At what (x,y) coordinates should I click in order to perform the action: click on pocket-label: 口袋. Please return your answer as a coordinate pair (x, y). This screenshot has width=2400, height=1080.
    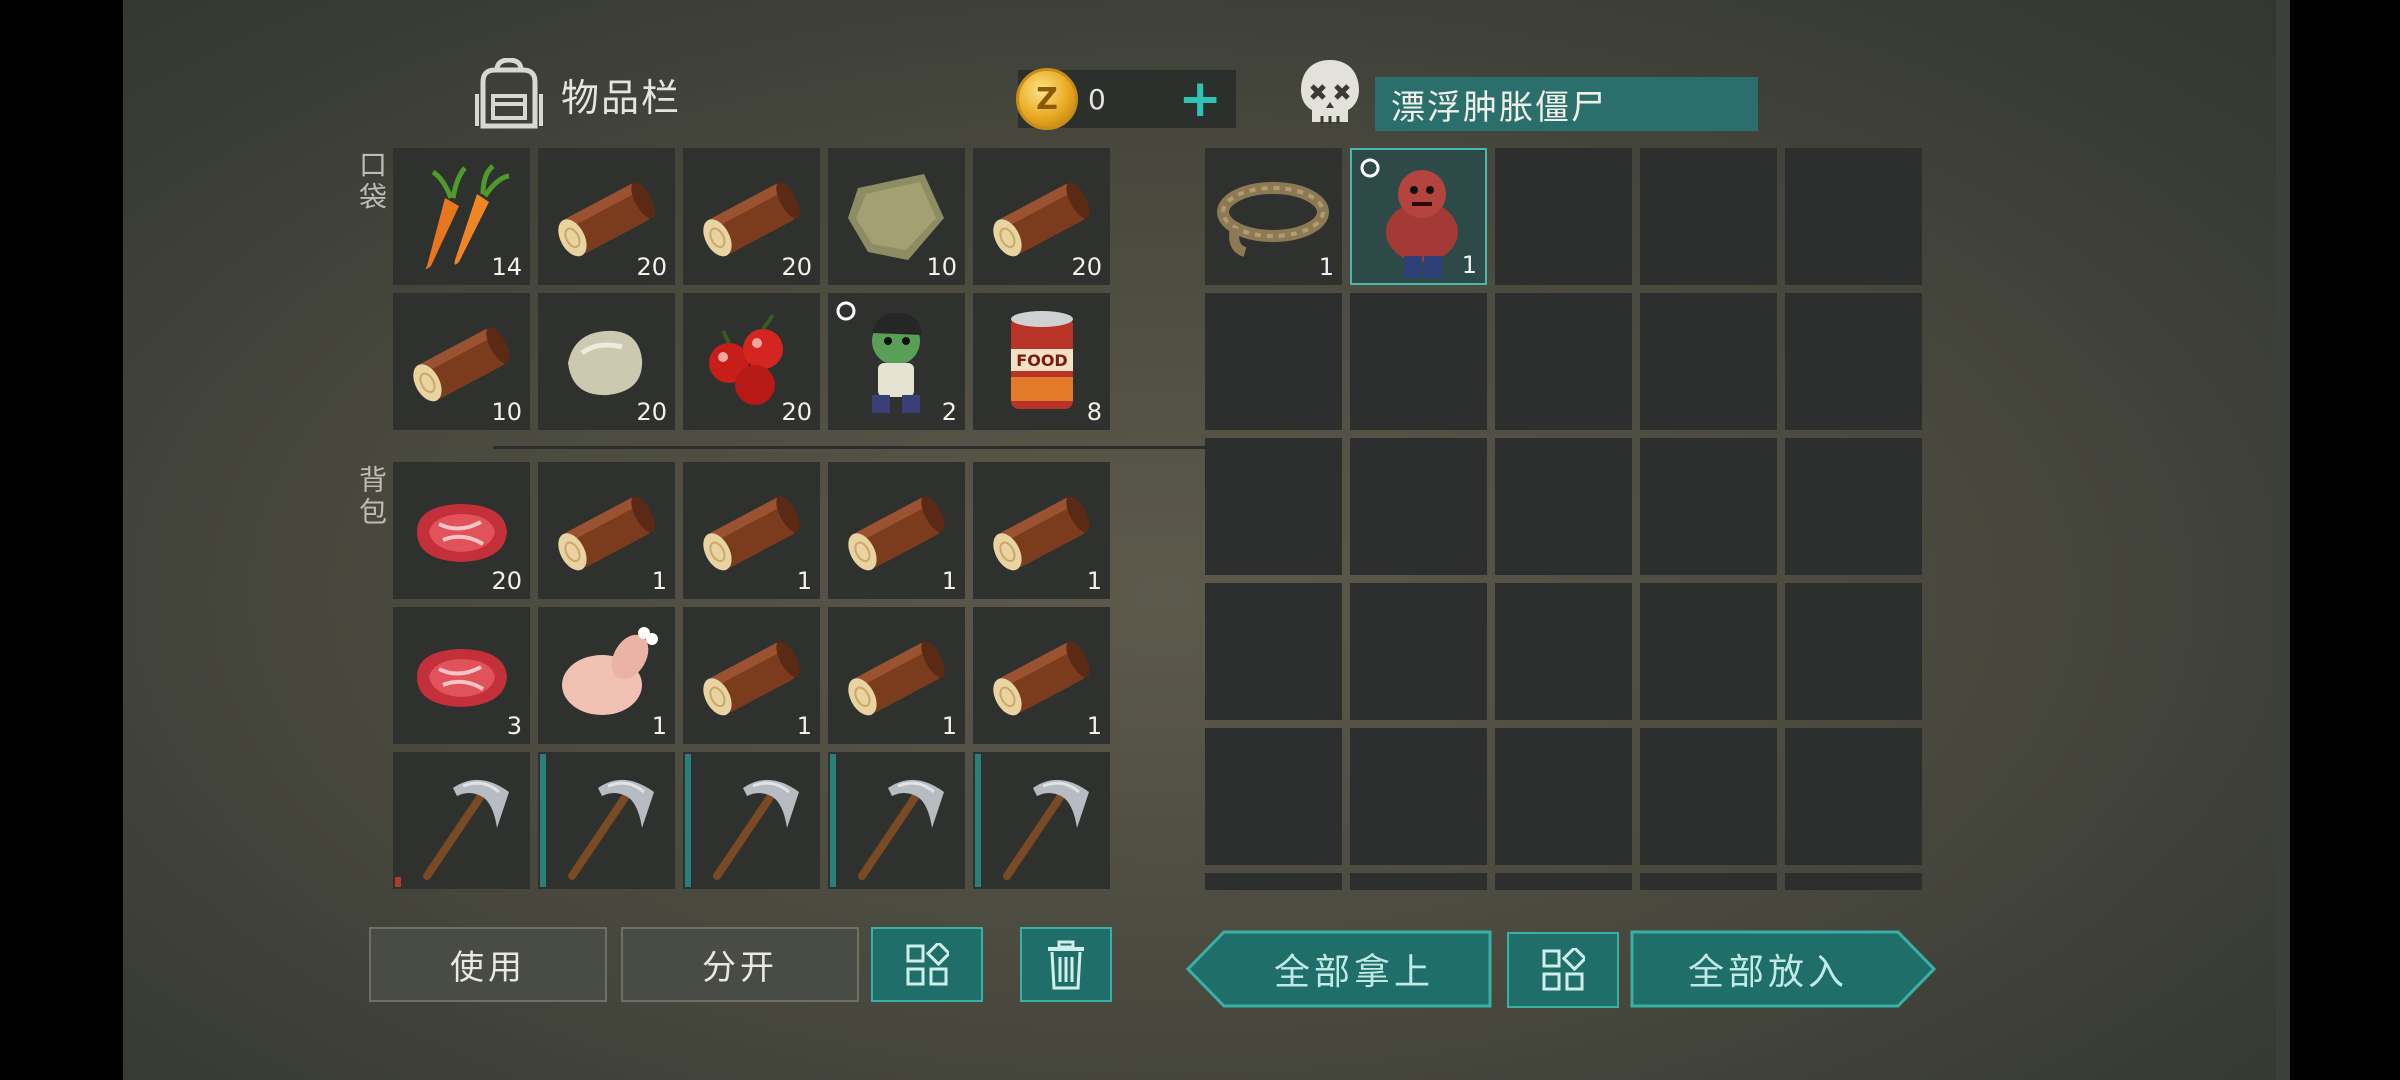
    Looking at the image, I should click on (371, 182).